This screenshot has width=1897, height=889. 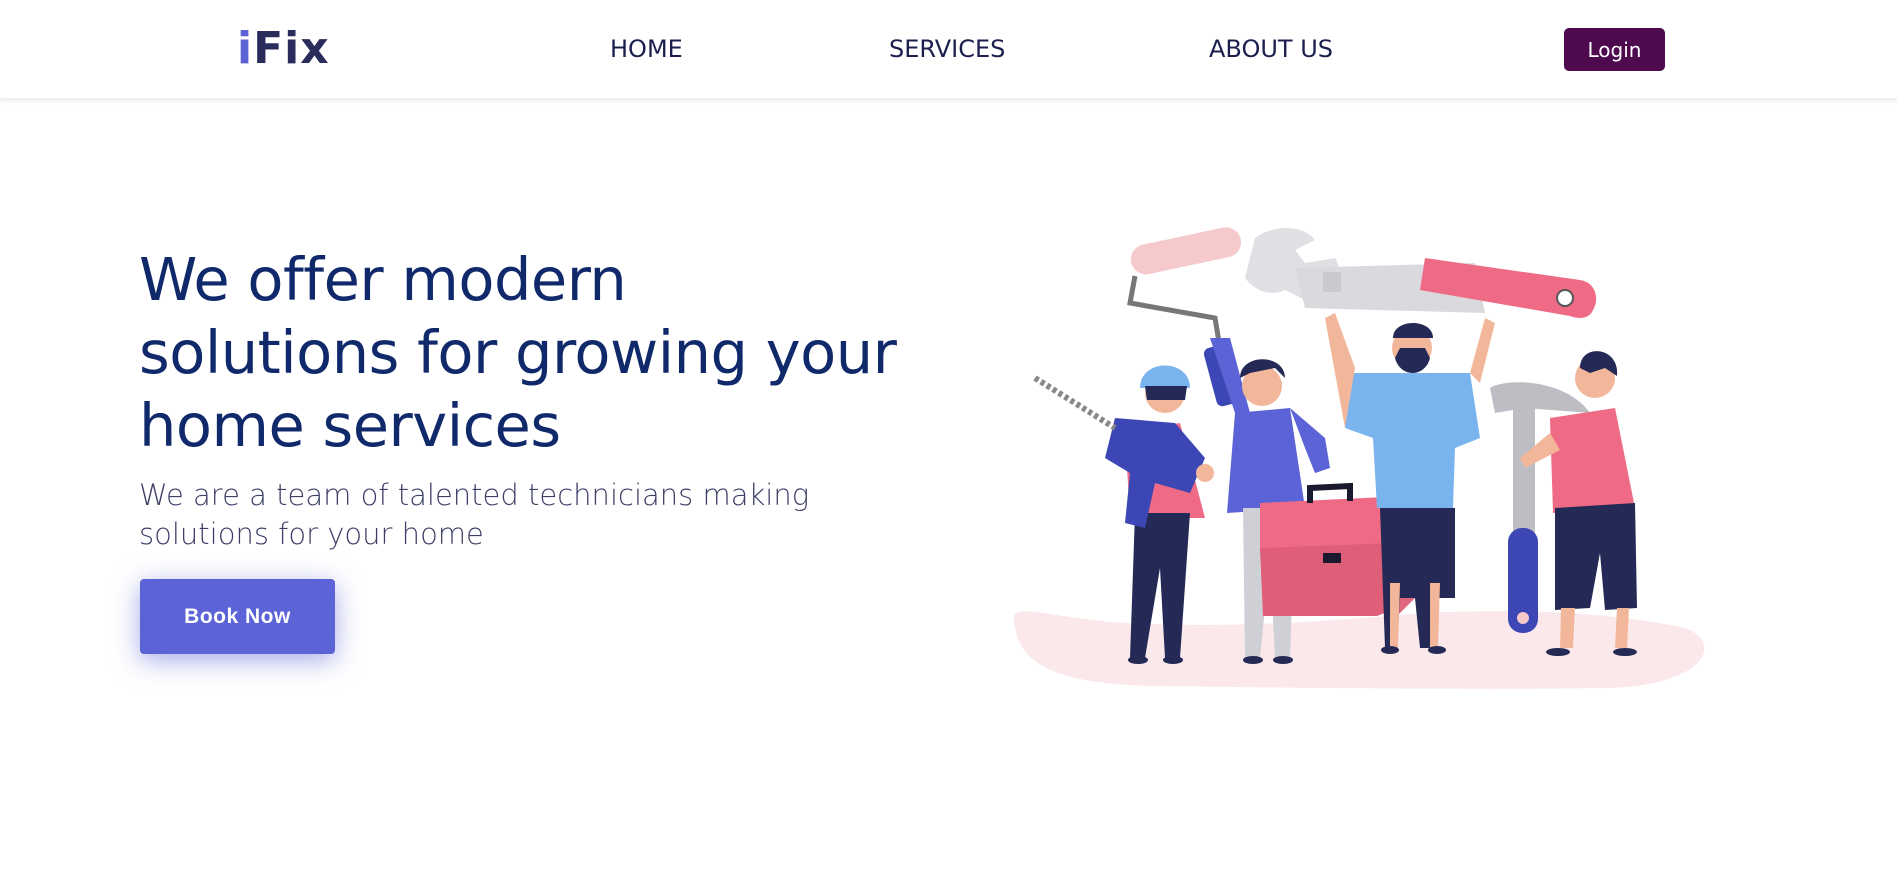 What do you see at coordinates (1359, 650) in the screenshot?
I see `ground-blob` at bounding box center [1359, 650].